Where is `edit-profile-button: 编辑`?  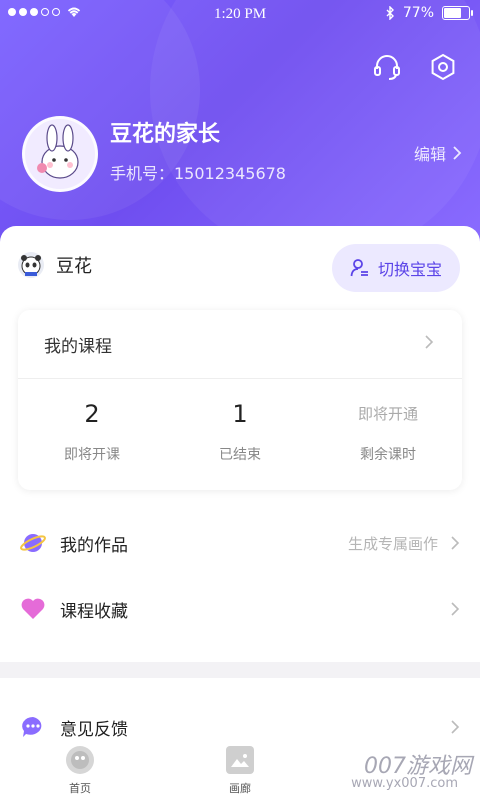 edit-profile-button: 编辑 is located at coordinates (438, 153).